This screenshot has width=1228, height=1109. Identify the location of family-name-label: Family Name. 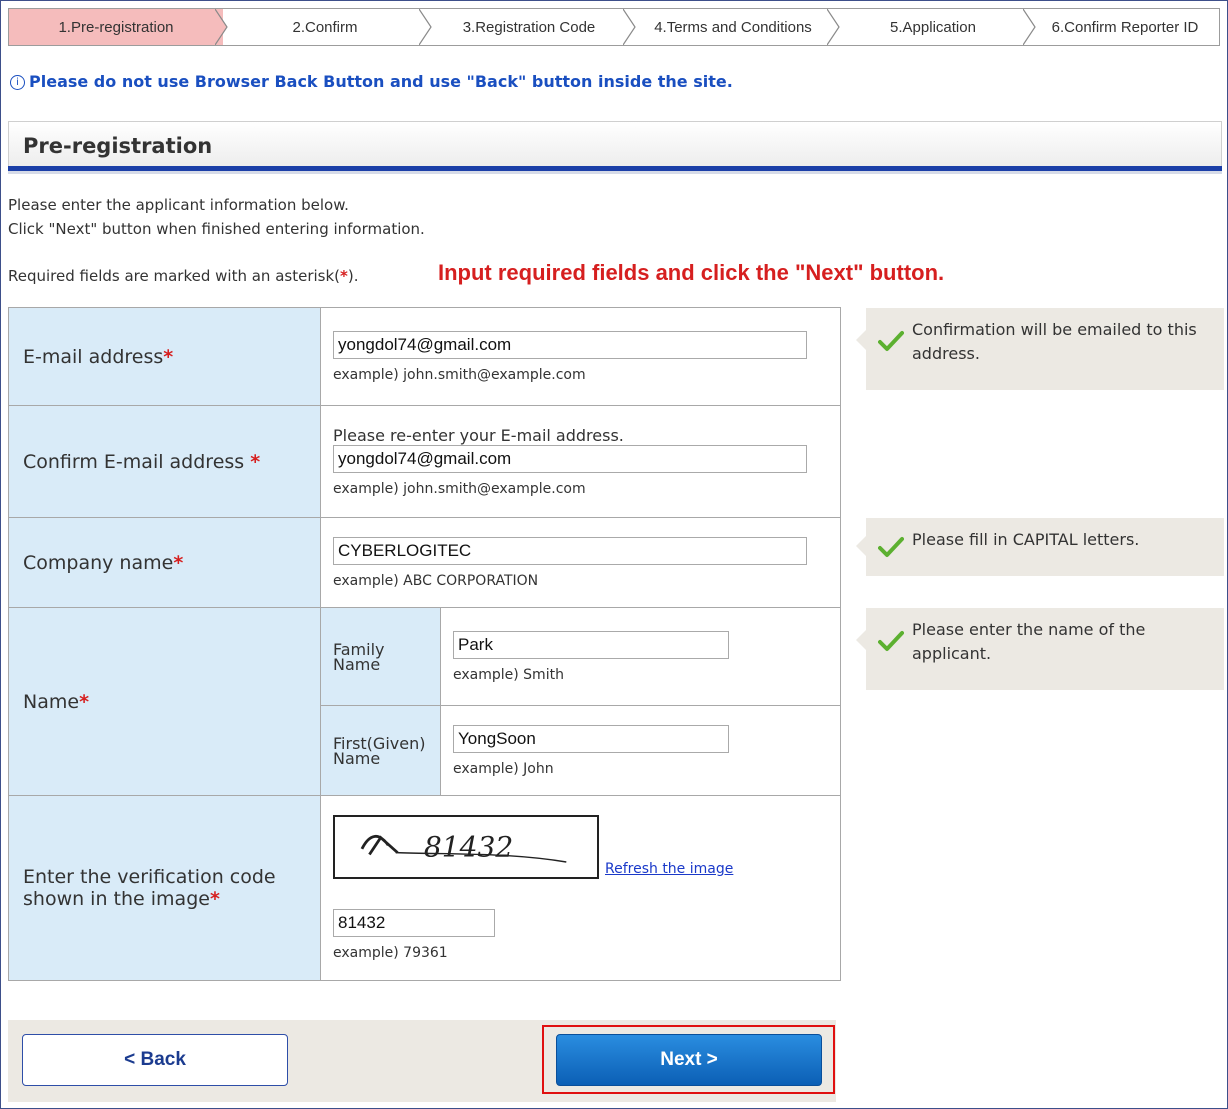
(380, 656).